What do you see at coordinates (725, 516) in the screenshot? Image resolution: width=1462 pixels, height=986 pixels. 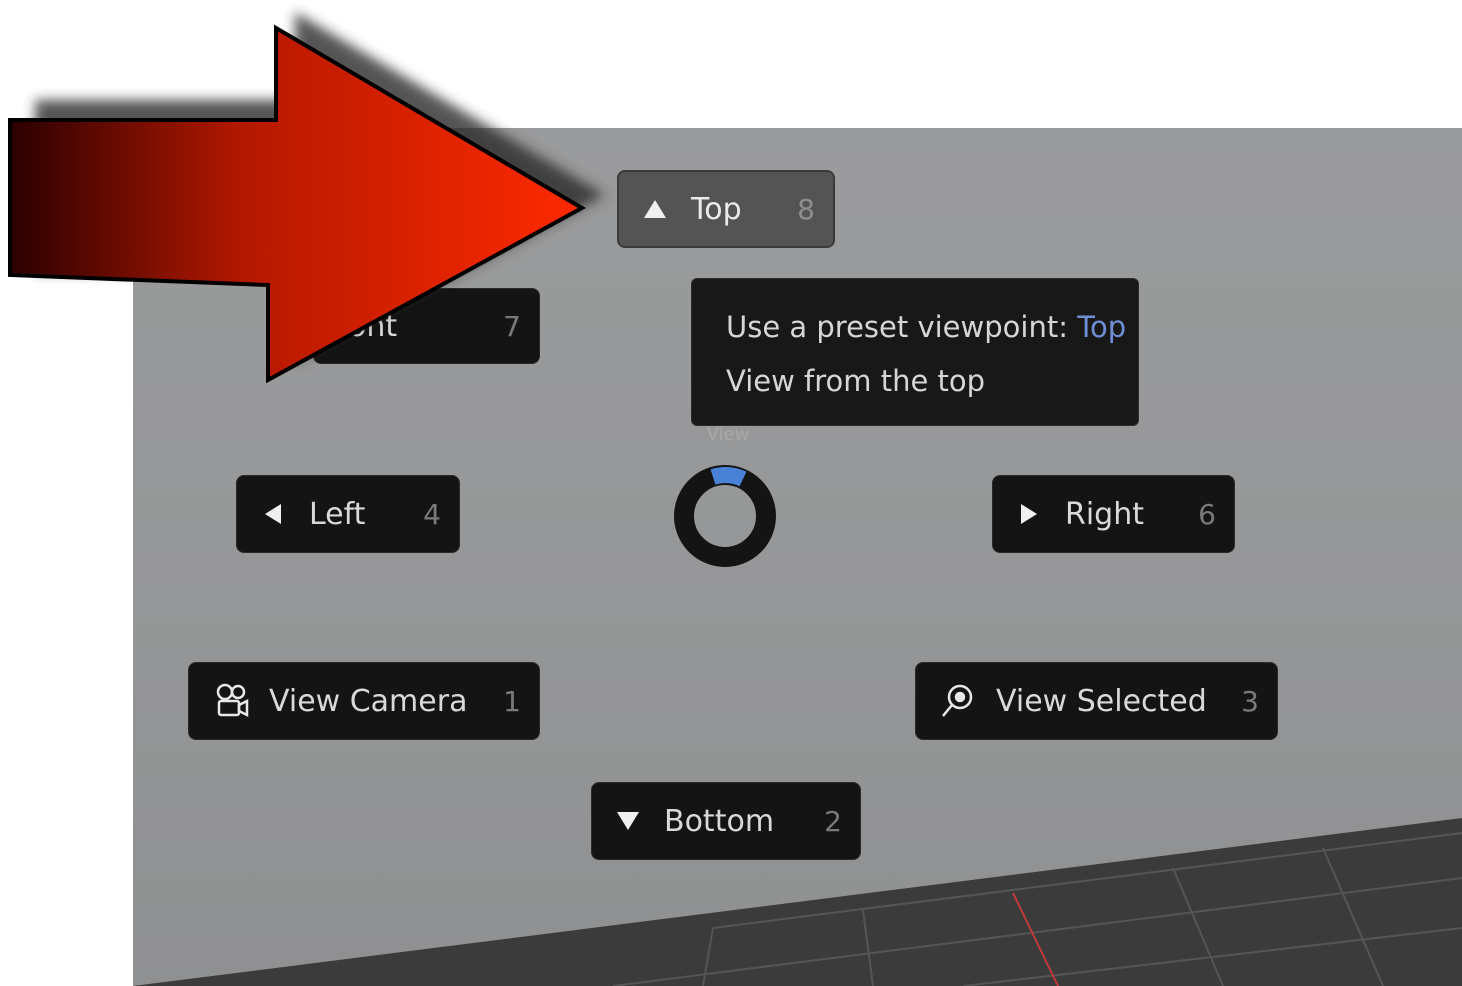 I see `pie-direction-ring` at bounding box center [725, 516].